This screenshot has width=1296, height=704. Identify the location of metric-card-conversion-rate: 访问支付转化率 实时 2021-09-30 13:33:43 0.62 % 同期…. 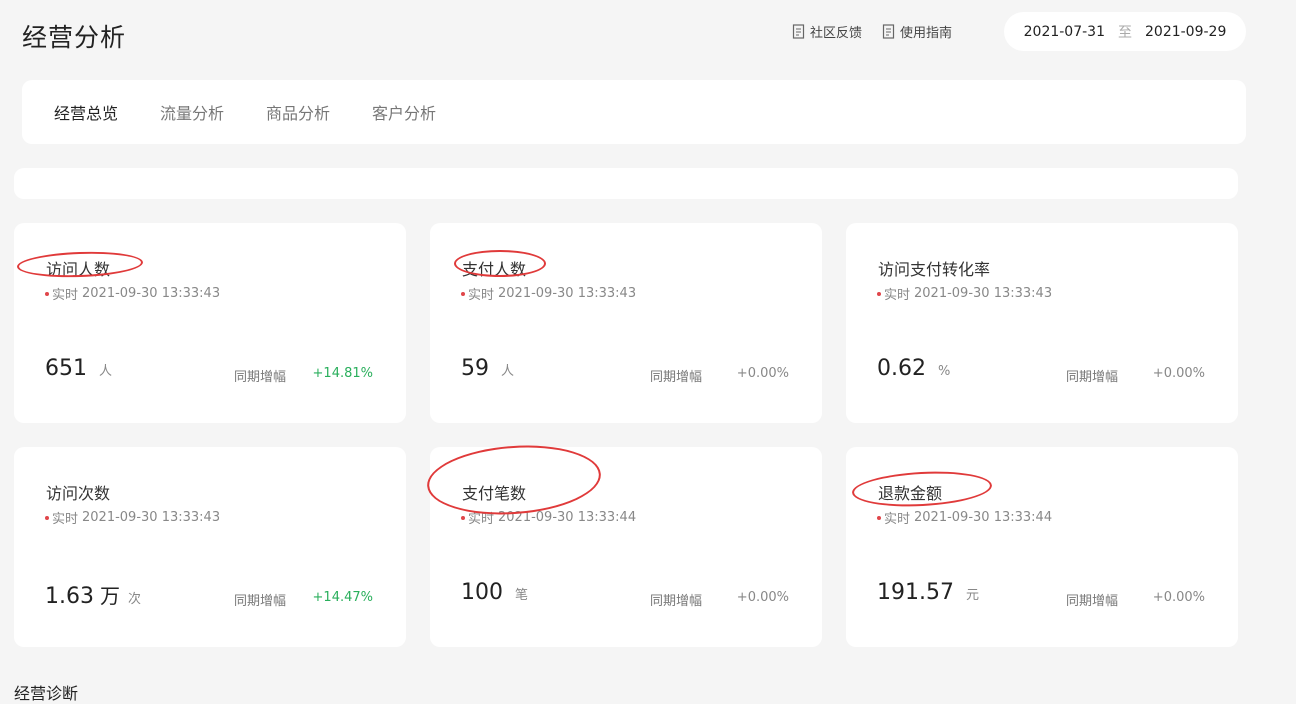
(1042, 323).